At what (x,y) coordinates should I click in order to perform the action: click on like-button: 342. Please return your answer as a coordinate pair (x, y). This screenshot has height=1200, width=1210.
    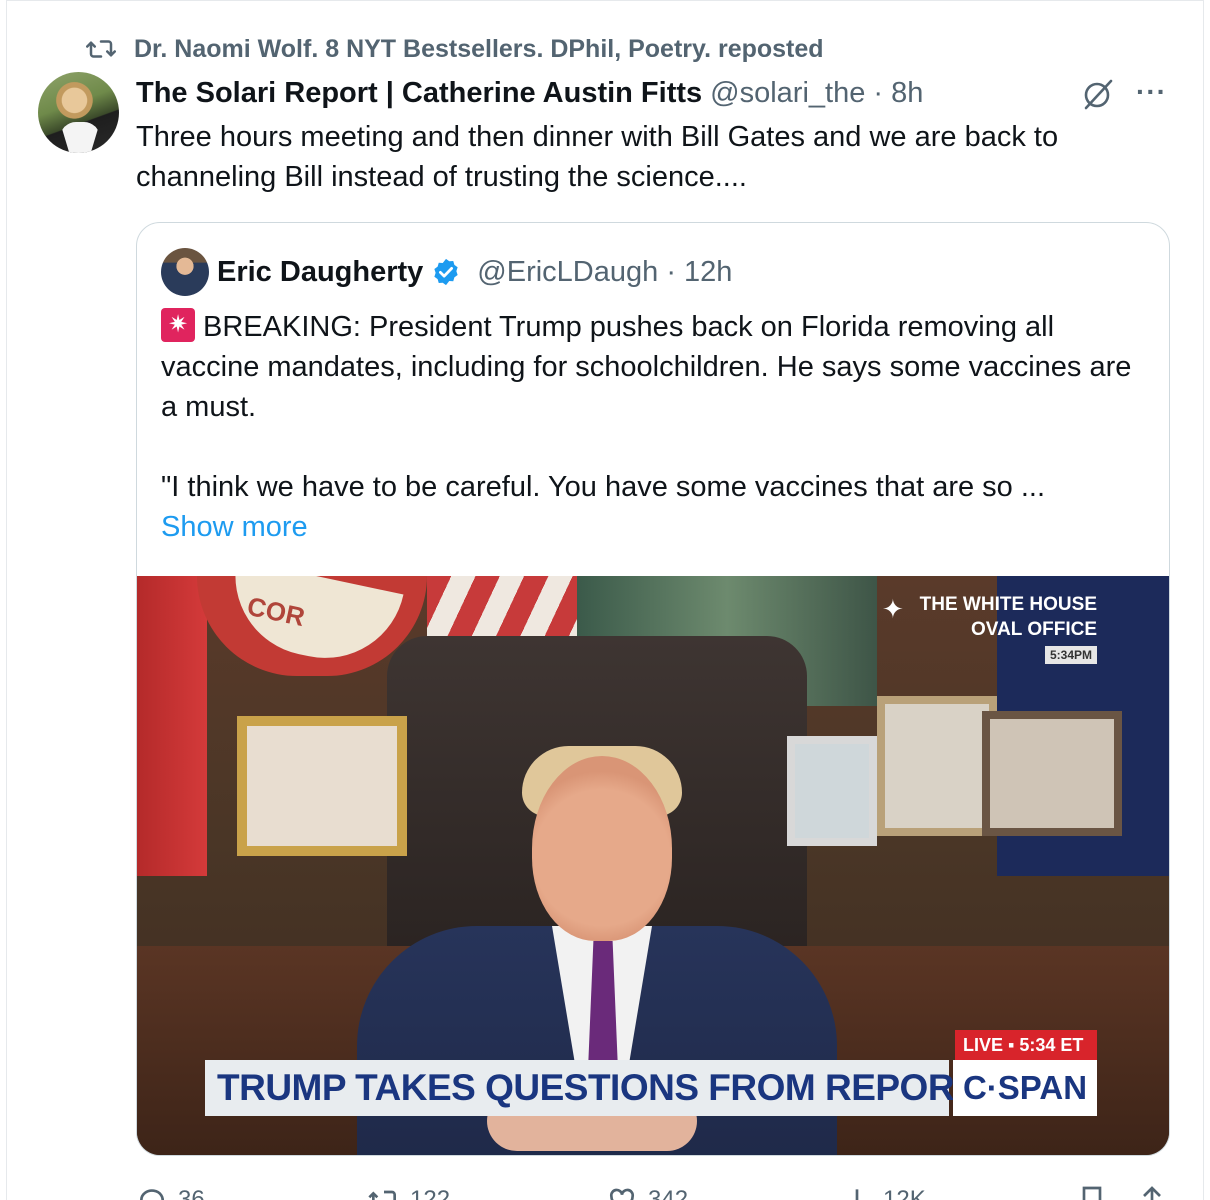
    Looking at the image, I should click on (647, 1192).